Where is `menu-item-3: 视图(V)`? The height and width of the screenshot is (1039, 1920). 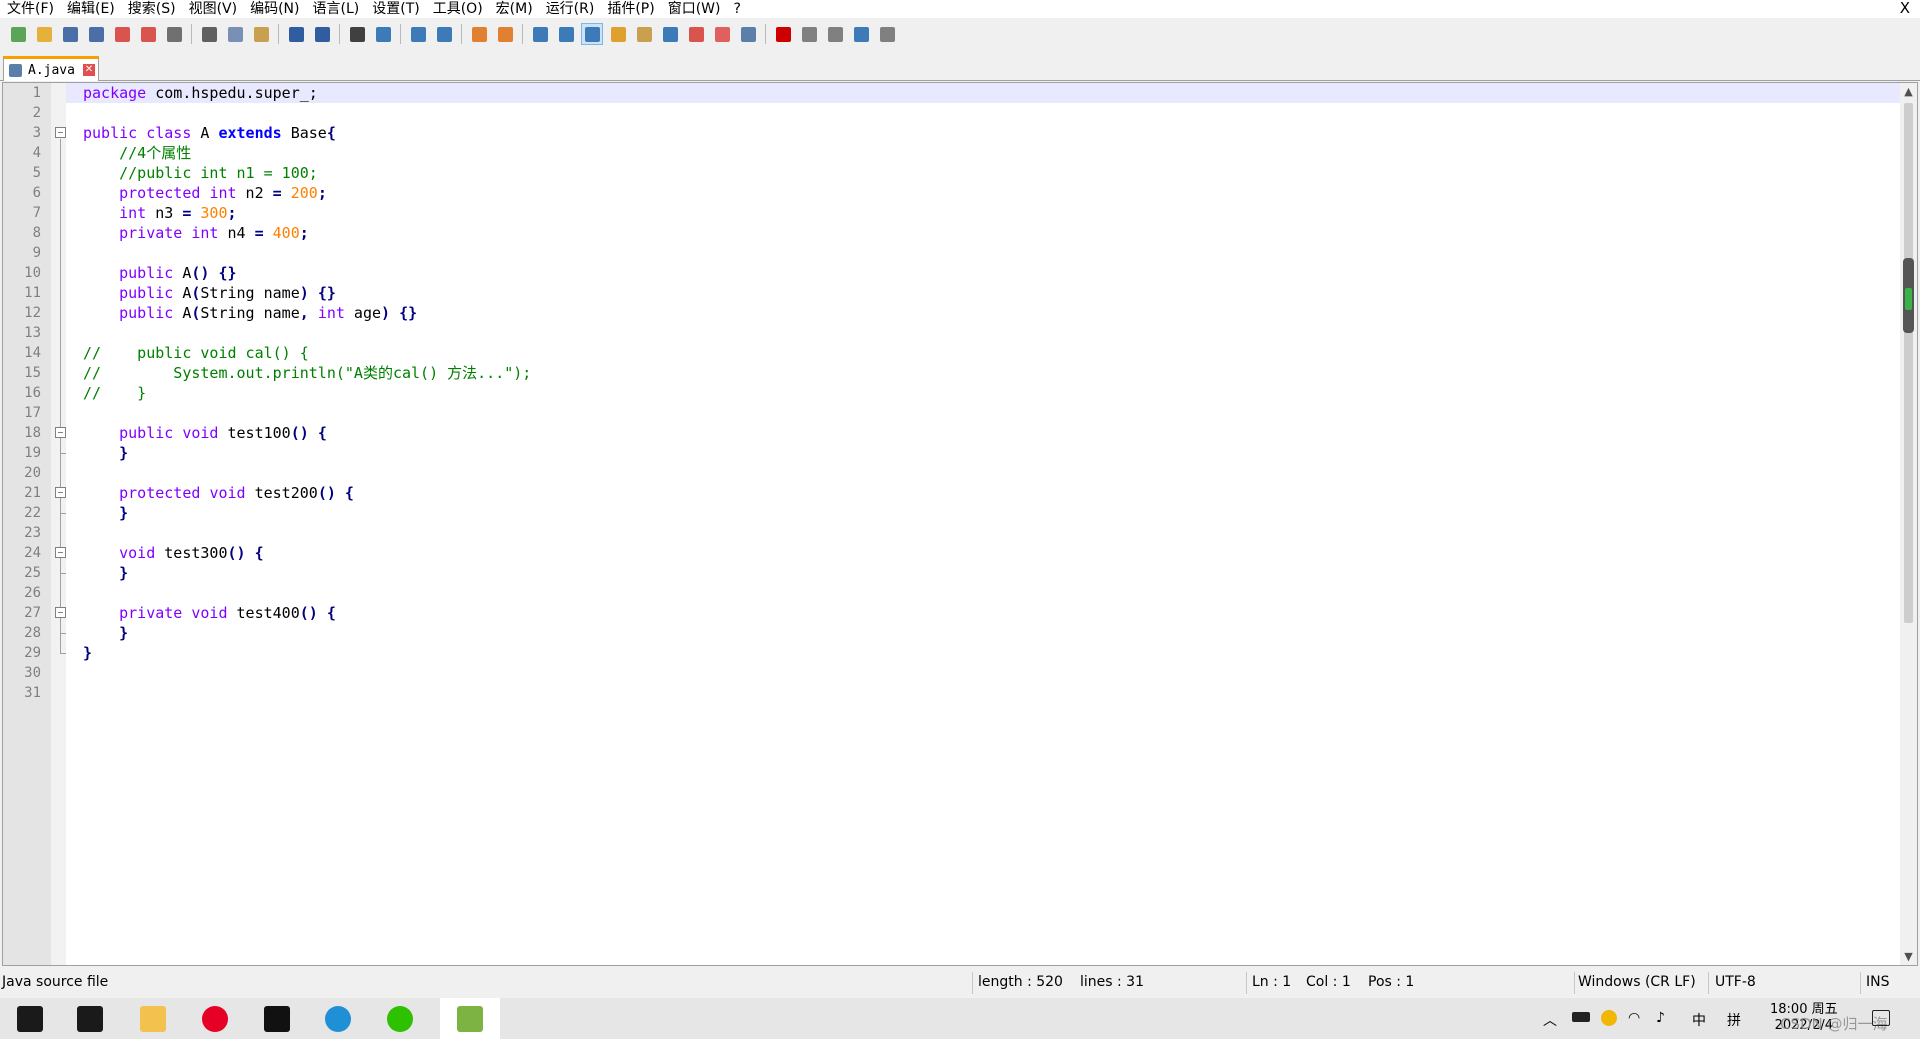
menu-item-3: 视图(V) is located at coordinates (213, 9).